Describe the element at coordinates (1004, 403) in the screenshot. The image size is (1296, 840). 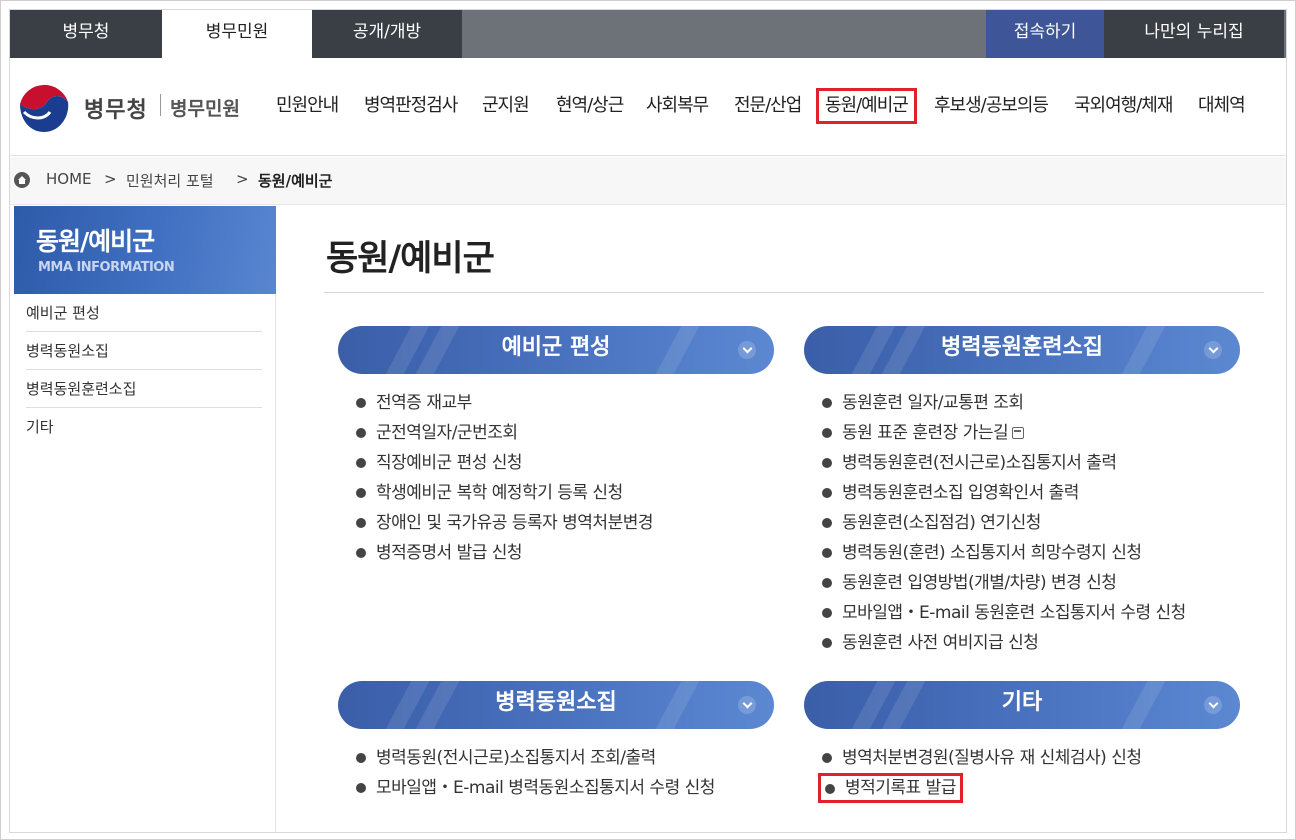
I see `list-item: 동원훈련 일자/교통편 조회` at that location.